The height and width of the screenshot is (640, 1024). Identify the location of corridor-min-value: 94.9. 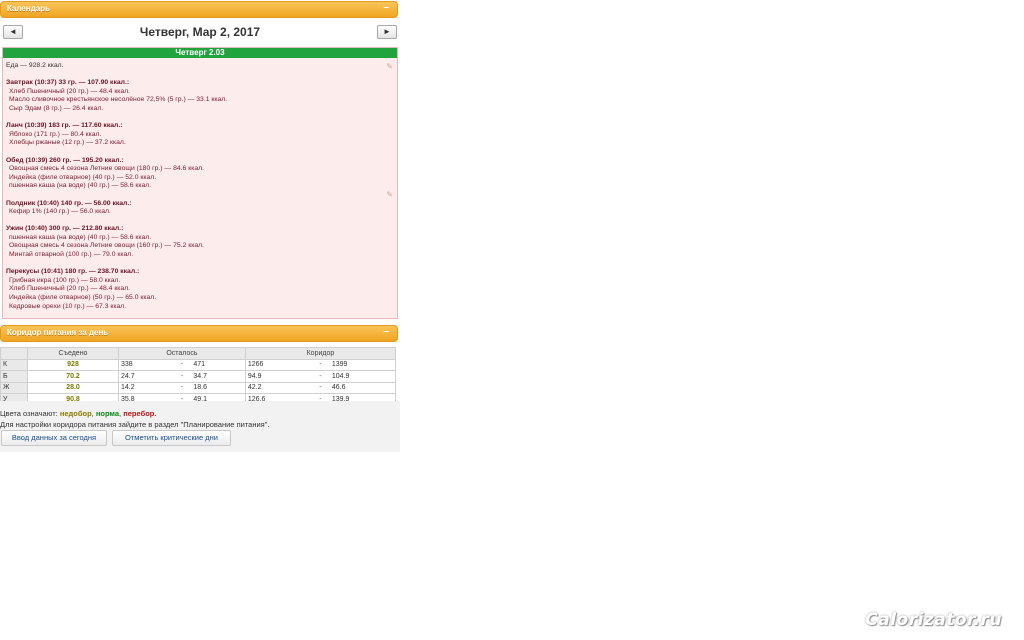
(277, 376).